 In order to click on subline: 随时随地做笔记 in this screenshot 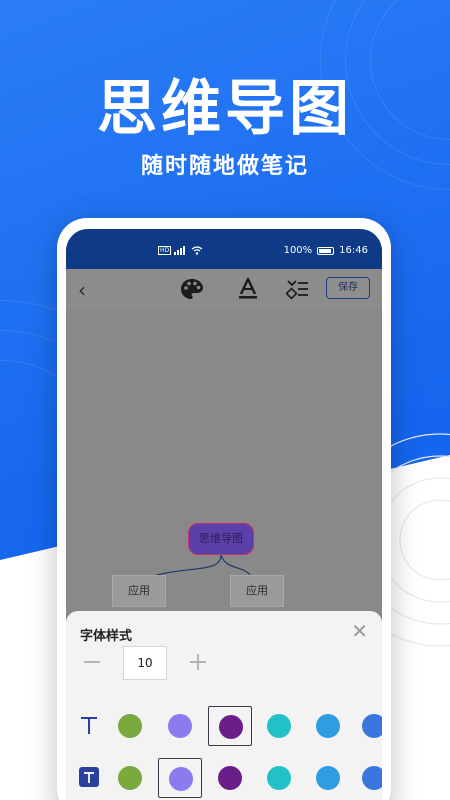, I will do `click(224, 166)`.